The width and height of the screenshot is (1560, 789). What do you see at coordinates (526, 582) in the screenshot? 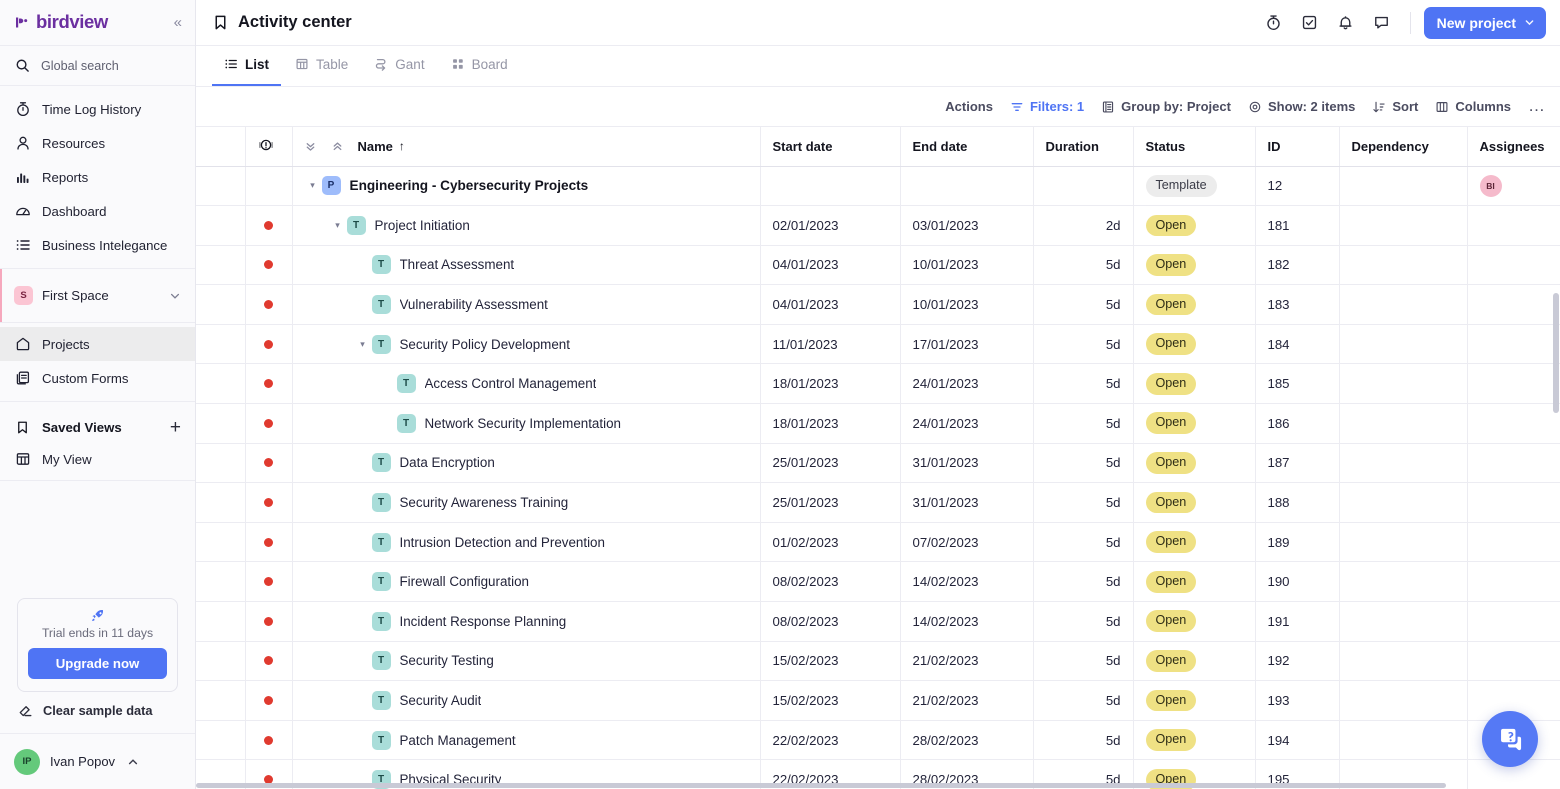
I see `row-name-cell: T Firewall Configuration` at bounding box center [526, 582].